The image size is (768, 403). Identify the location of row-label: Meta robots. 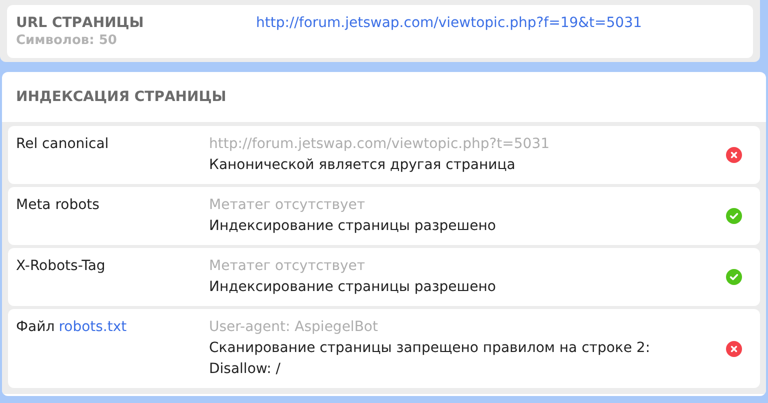
(58, 205).